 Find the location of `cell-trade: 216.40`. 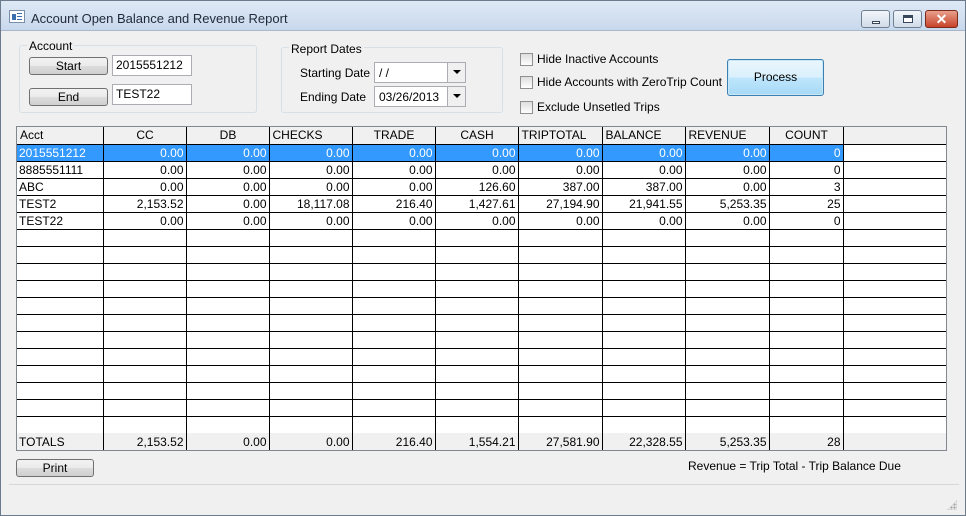

cell-trade: 216.40 is located at coordinates (394, 204).